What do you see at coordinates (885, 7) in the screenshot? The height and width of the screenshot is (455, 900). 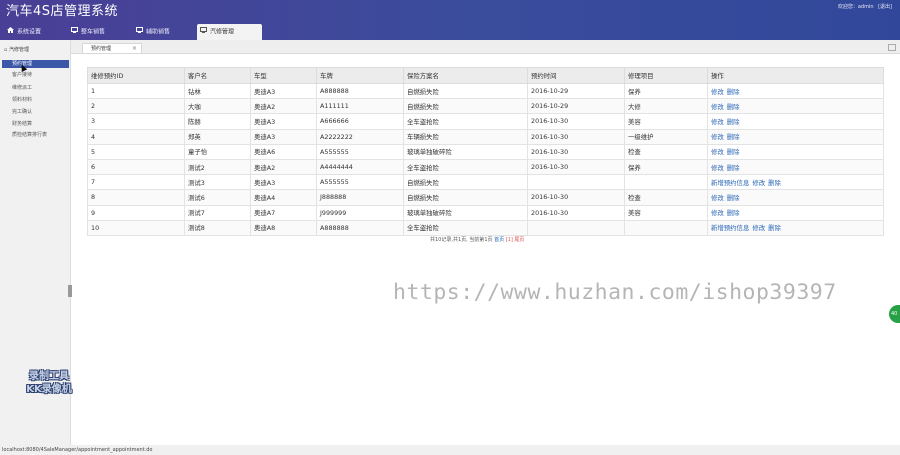 I see `logout-link: [退出]` at bounding box center [885, 7].